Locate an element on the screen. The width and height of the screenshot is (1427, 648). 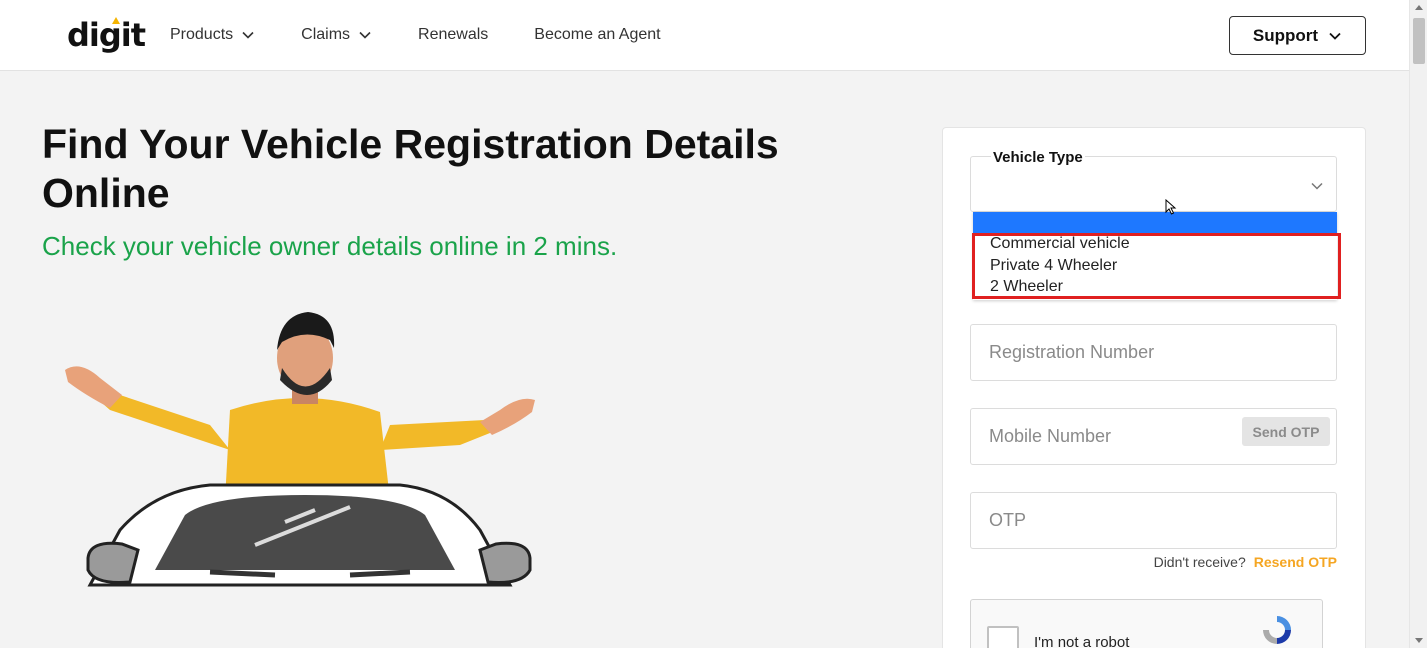
option-private-4-wheeler: Private 4 Wheeler is located at coordinates (1155, 266).